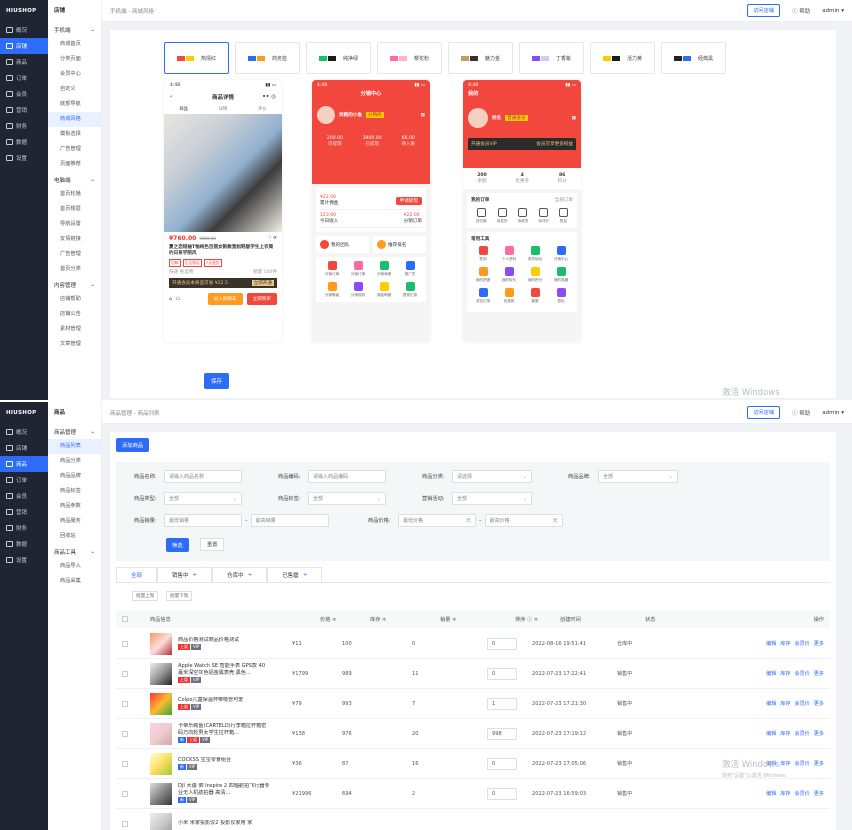 This screenshot has width=852, height=830. I want to click on sub-item: 首页楼层, so click(74, 209).